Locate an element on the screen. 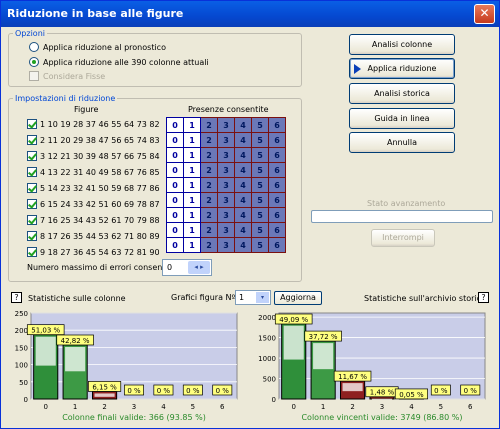  annulla-button: Annulla is located at coordinates (402, 142).